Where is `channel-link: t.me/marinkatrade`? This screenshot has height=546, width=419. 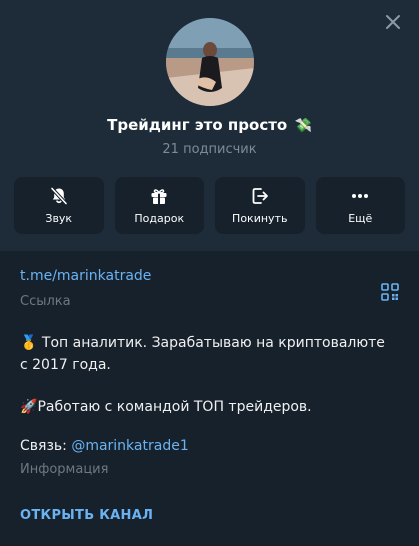 channel-link: t.me/marinkatrade is located at coordinates (210, 278).